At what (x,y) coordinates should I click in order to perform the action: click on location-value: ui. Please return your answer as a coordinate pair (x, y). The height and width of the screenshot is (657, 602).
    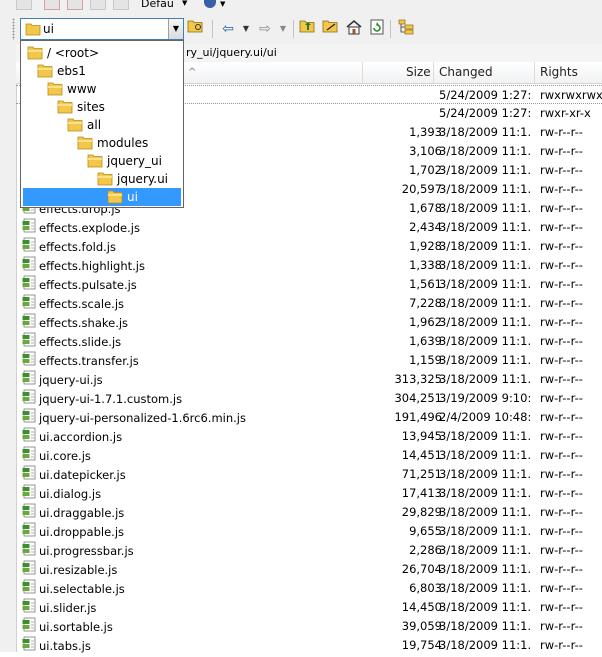
    Looking at the image, I should click on (48, 29).